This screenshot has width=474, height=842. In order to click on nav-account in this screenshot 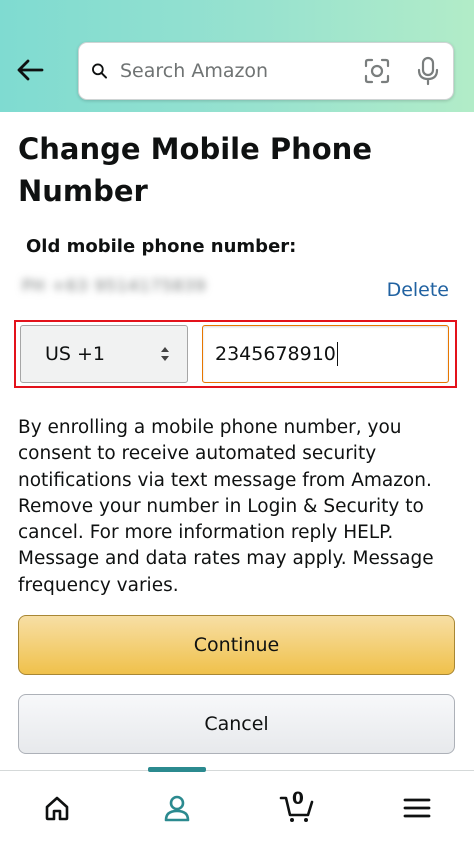, I will do `click(177, 808)`.